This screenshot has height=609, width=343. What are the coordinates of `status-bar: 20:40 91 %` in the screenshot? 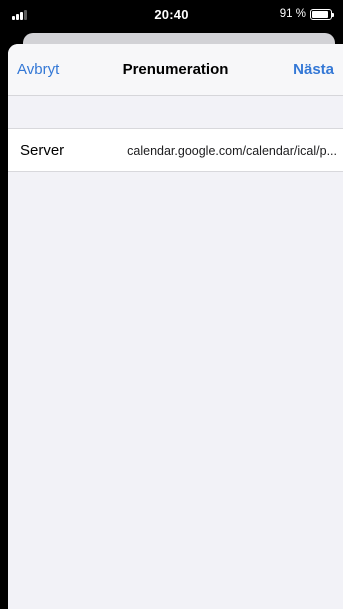 It's located at (171, 15).